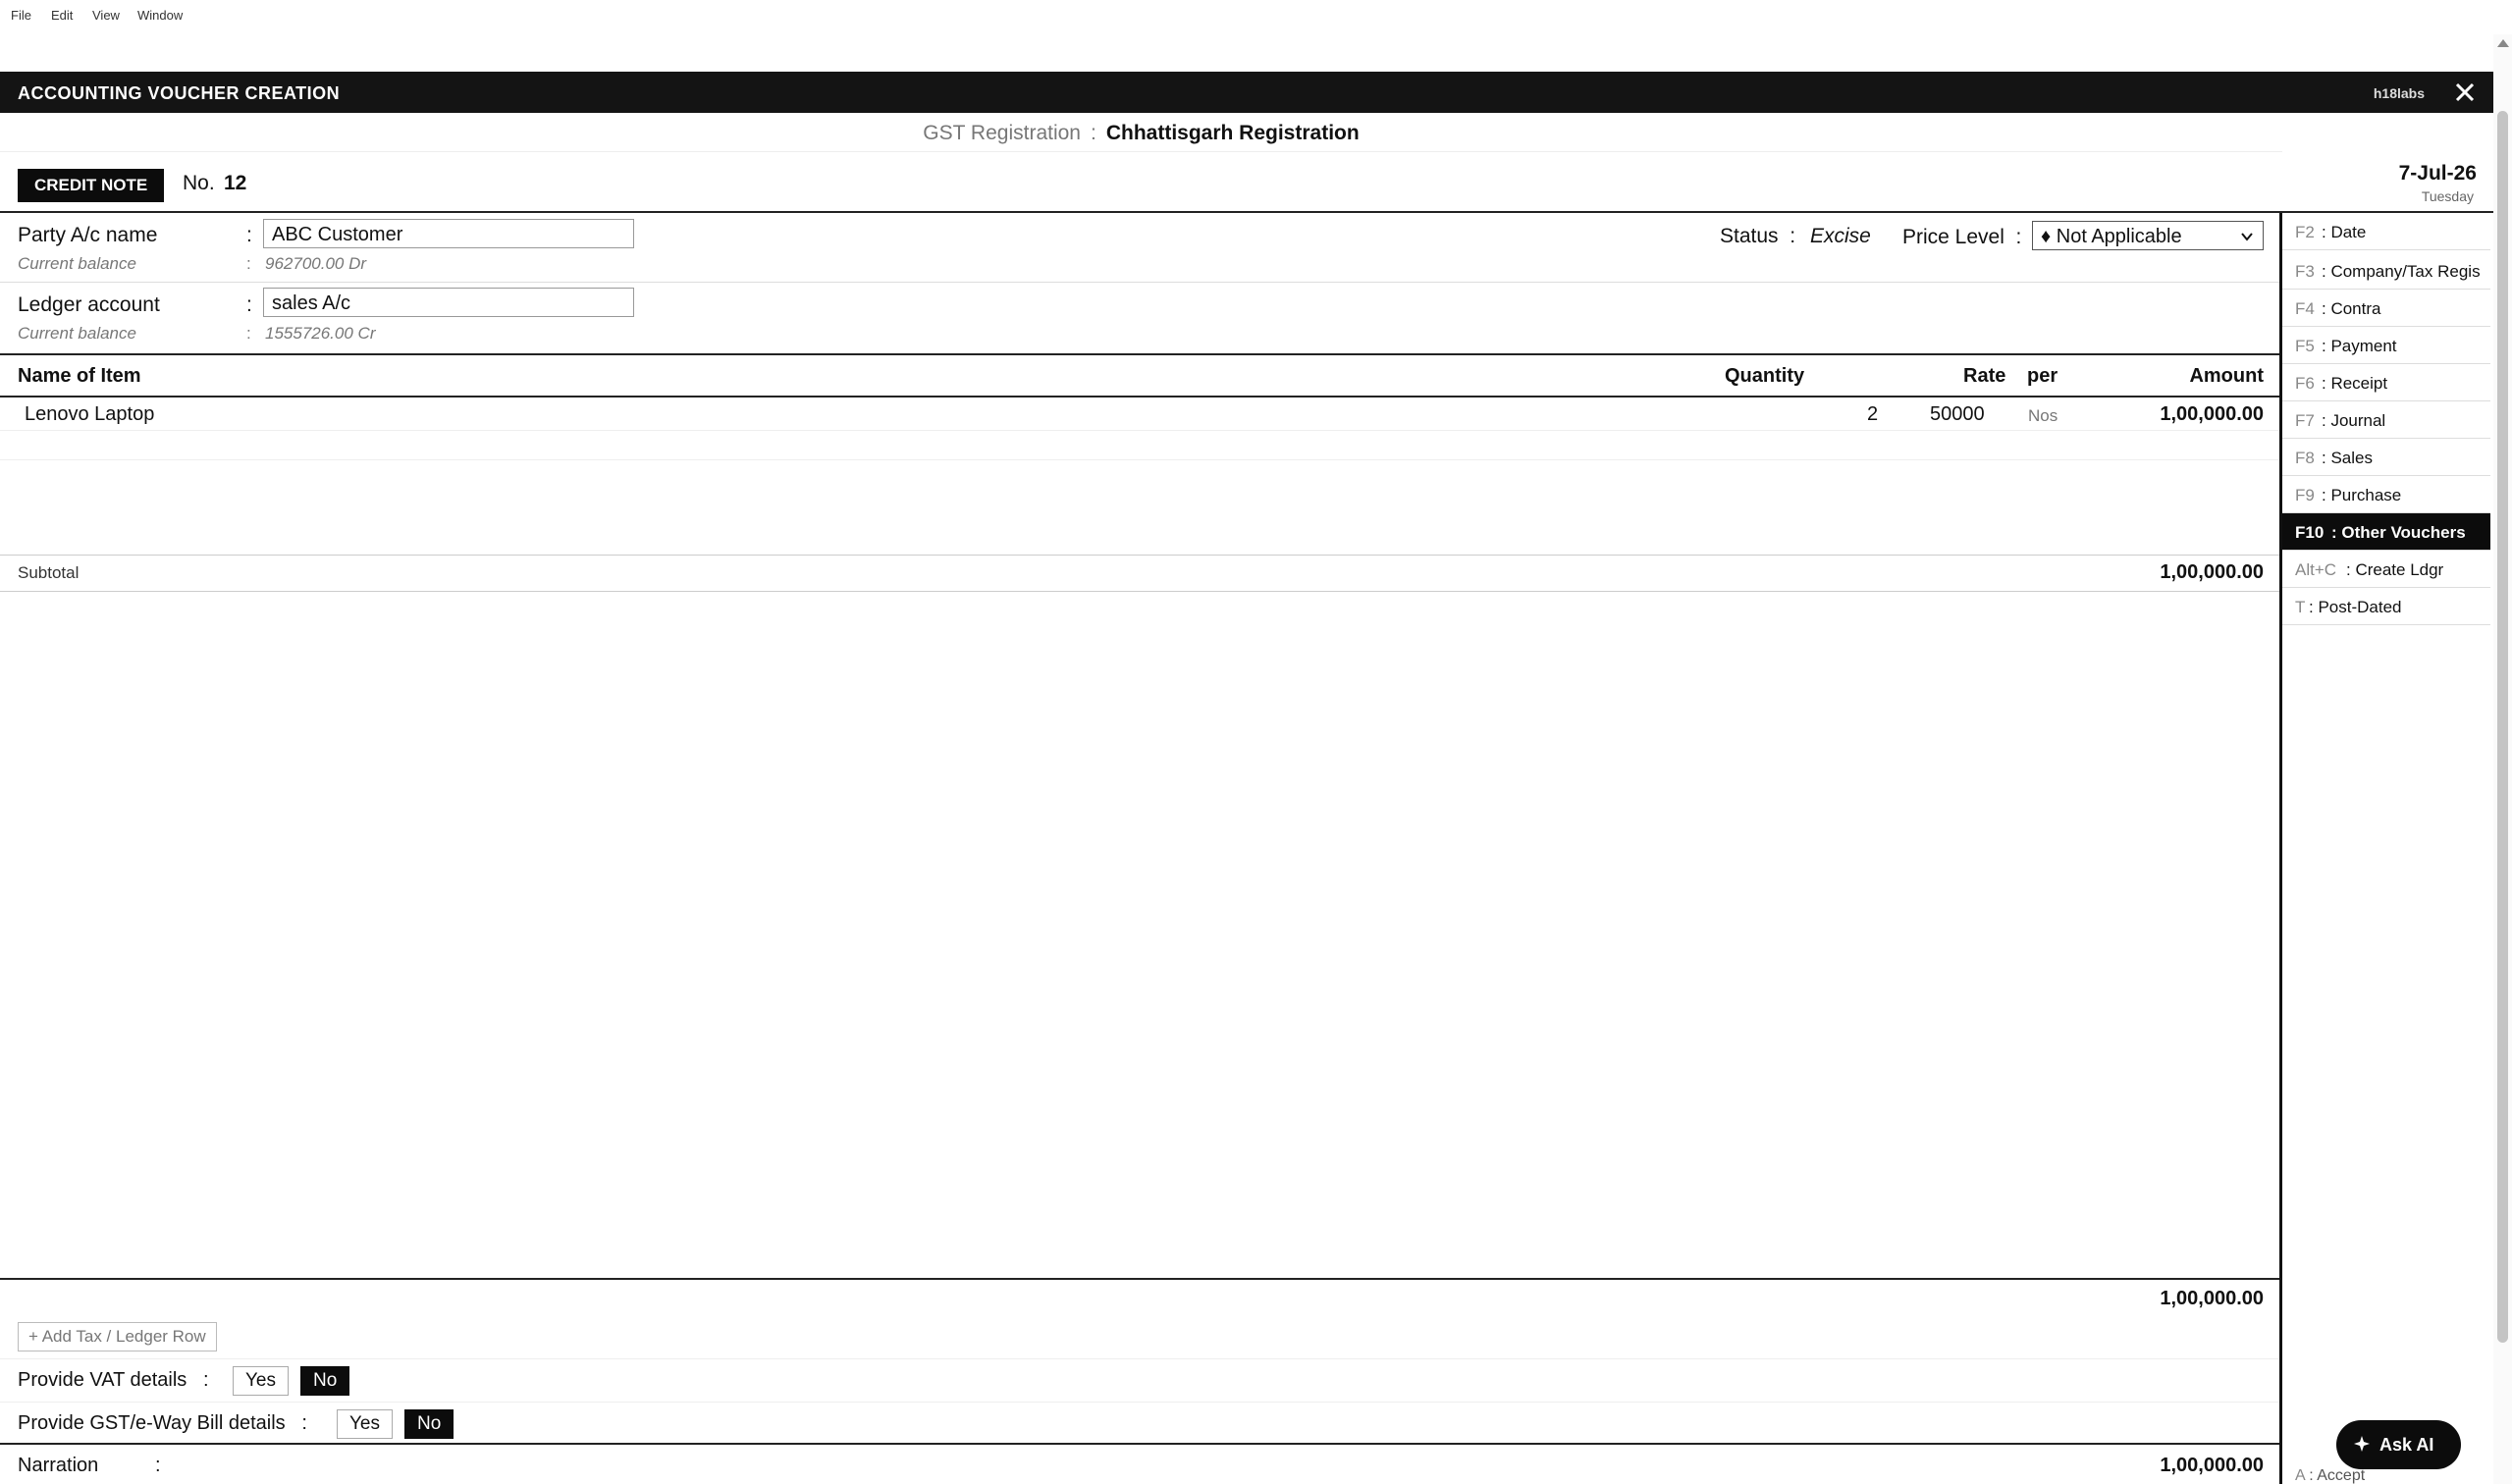  I want to click on item-per: Nos, so click(2043, 415).